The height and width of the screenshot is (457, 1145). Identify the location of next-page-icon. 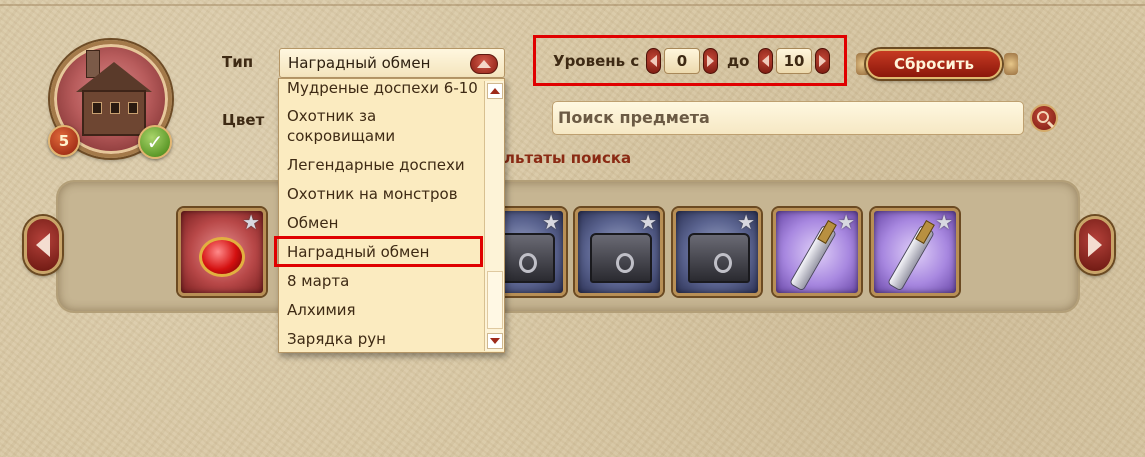
(1095, 245).